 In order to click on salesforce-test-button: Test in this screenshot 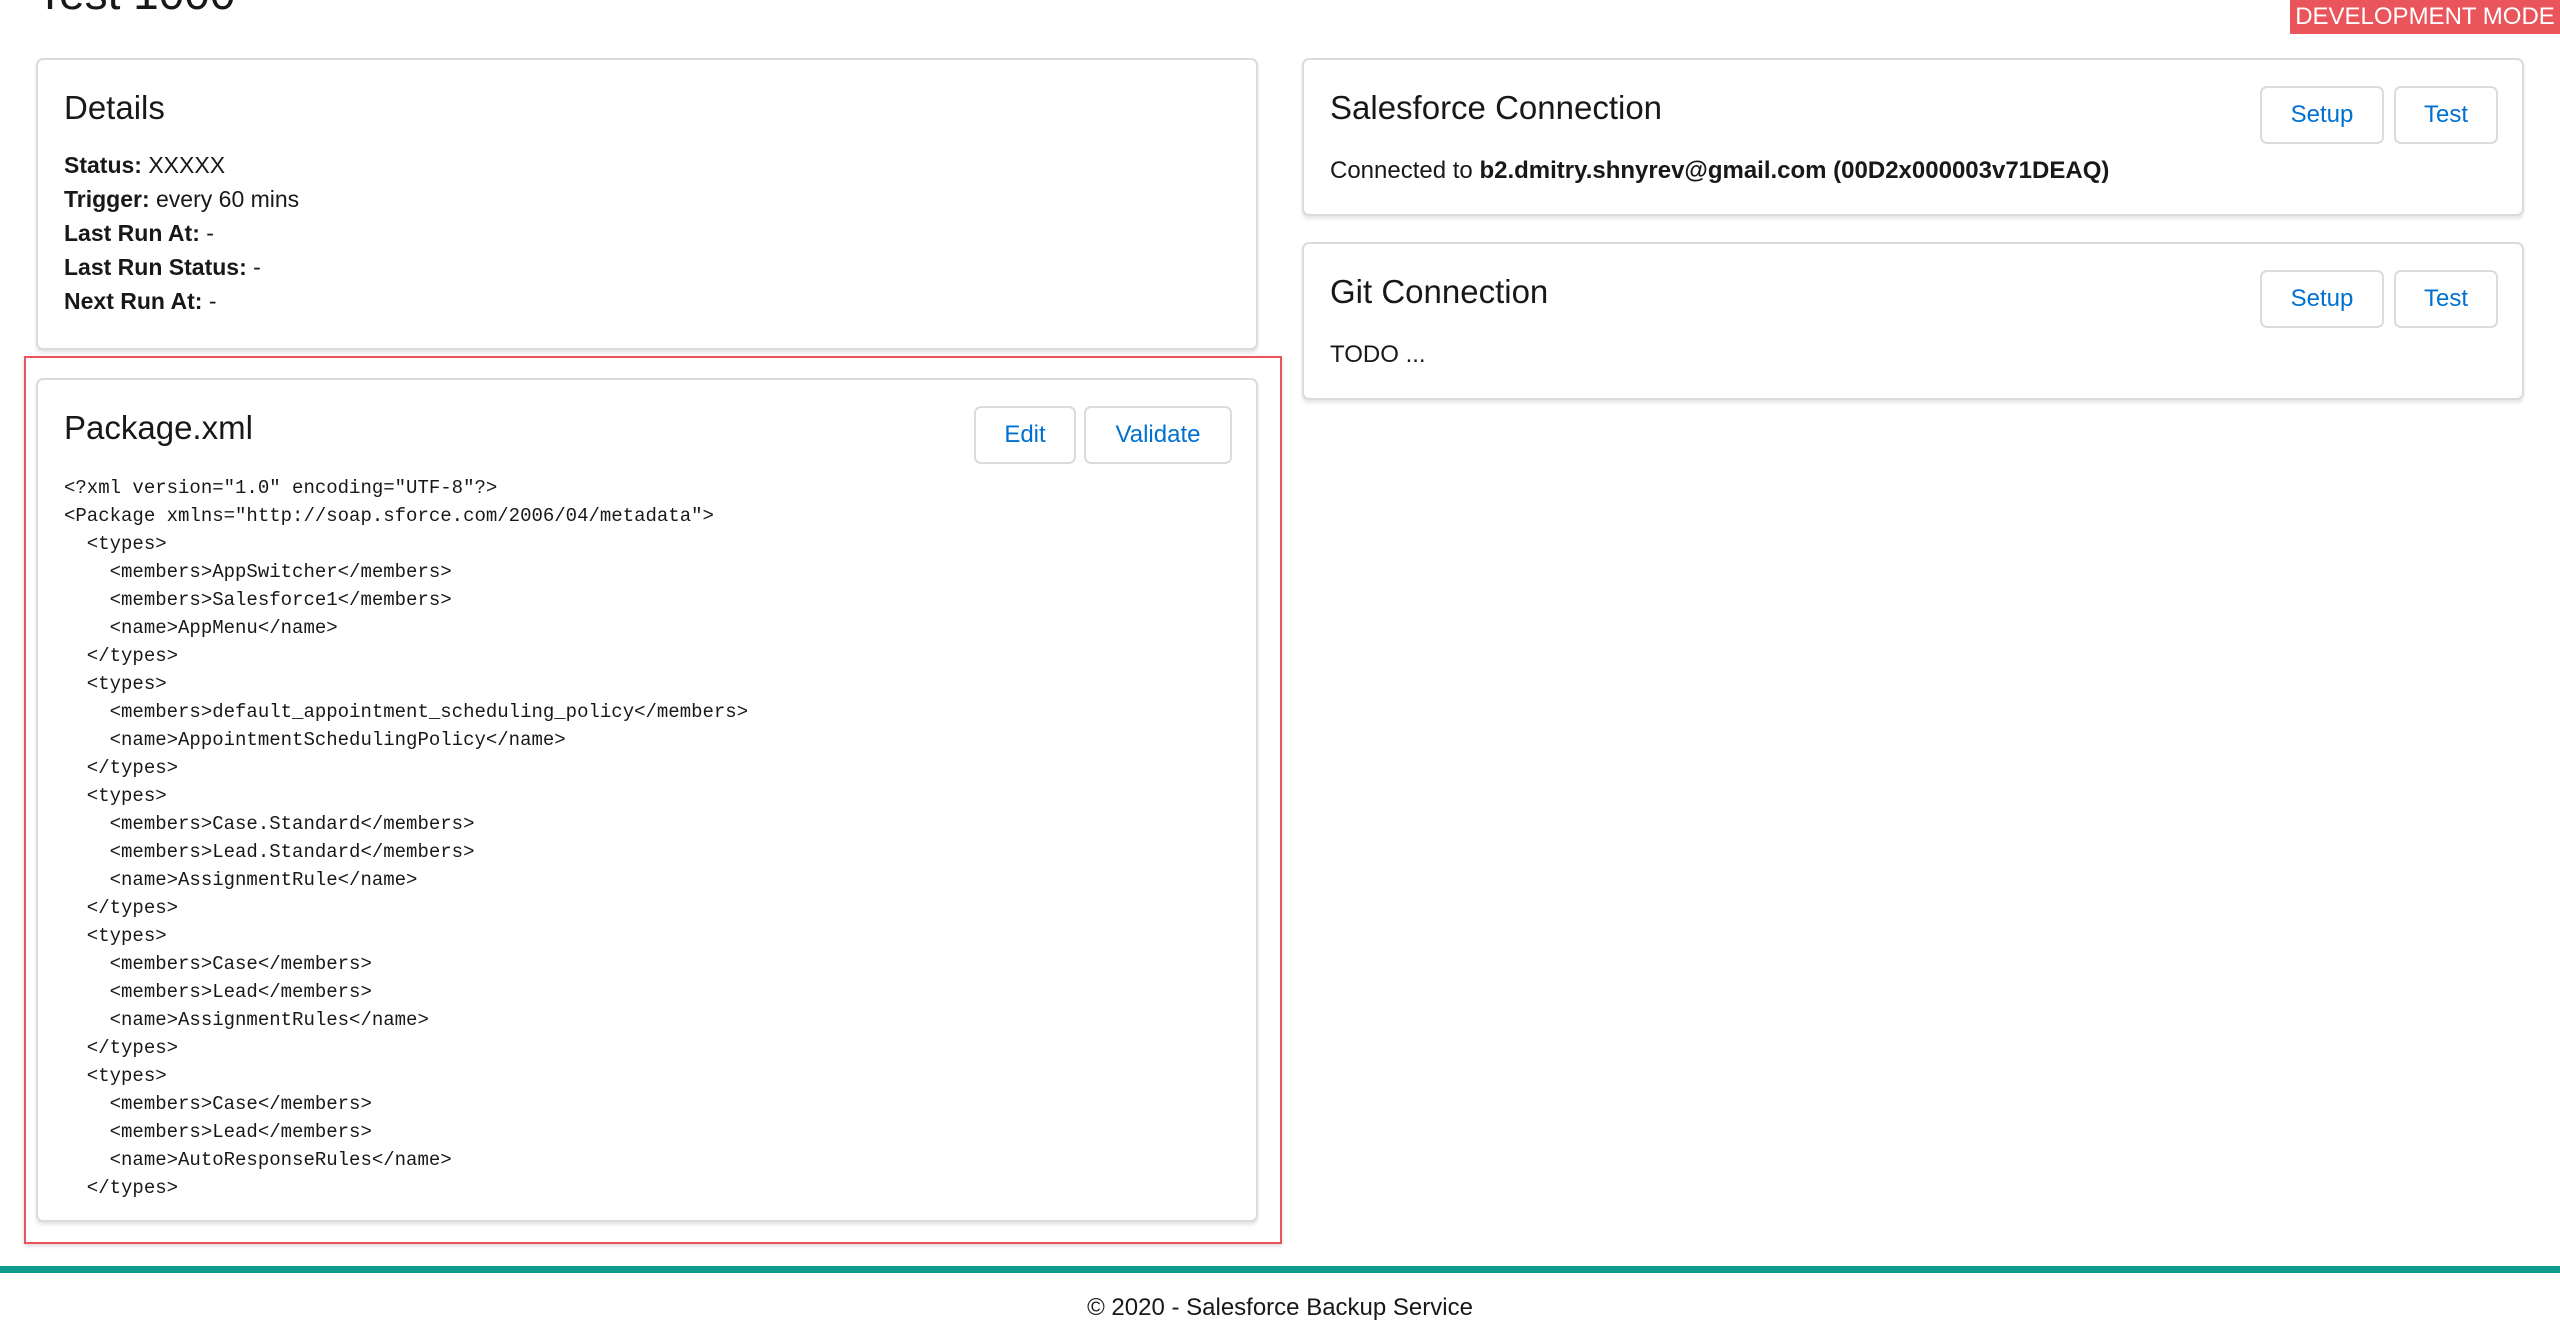, I will do `click(2446, 115)`.